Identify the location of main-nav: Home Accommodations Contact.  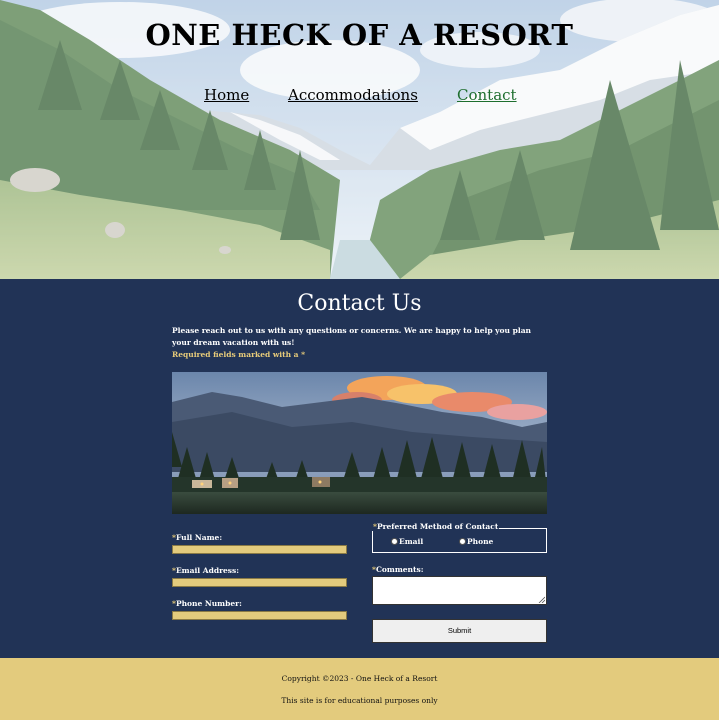
(359, 97).